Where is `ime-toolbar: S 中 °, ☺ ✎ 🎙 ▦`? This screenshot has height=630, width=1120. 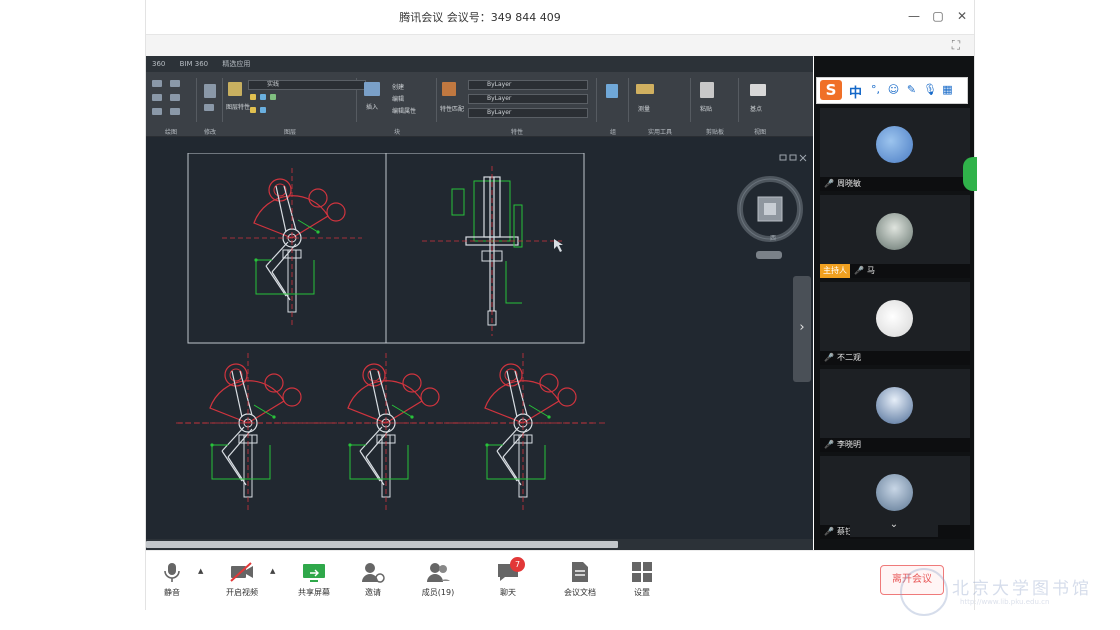
ime-toolbar: S 中 °, ☺ ✎ 🎙 ▦ is located at coordinates (892, 90).